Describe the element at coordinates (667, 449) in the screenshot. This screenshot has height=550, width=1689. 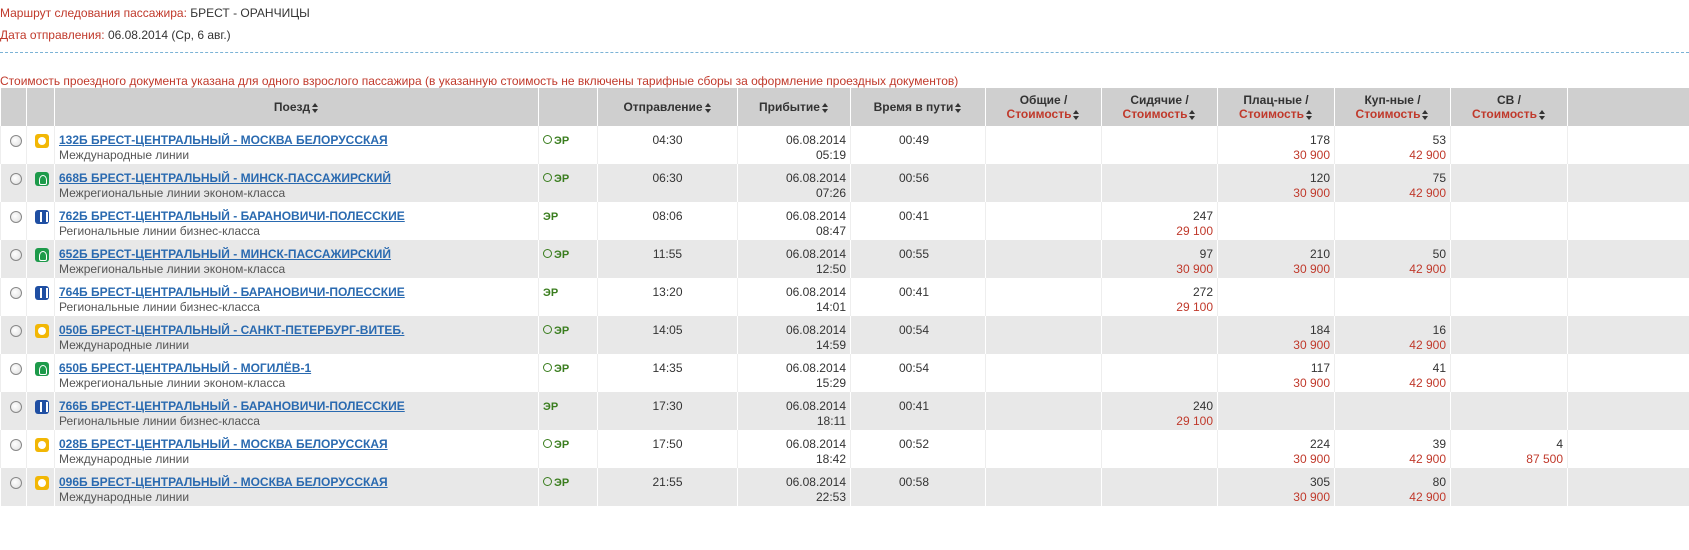
I see `cell-departure: 17:50` at that location.